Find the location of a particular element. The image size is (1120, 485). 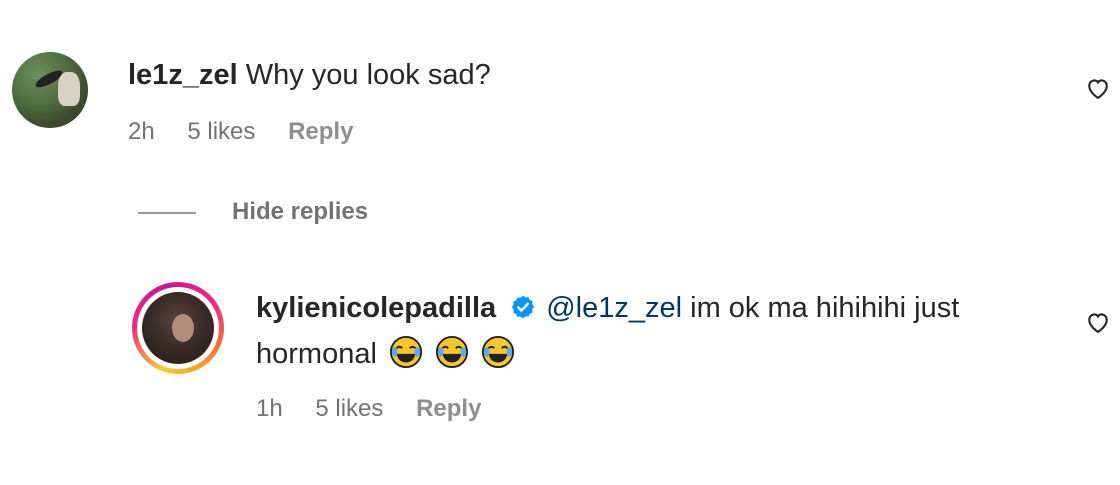

avatar is located at coordinates (50, 90).